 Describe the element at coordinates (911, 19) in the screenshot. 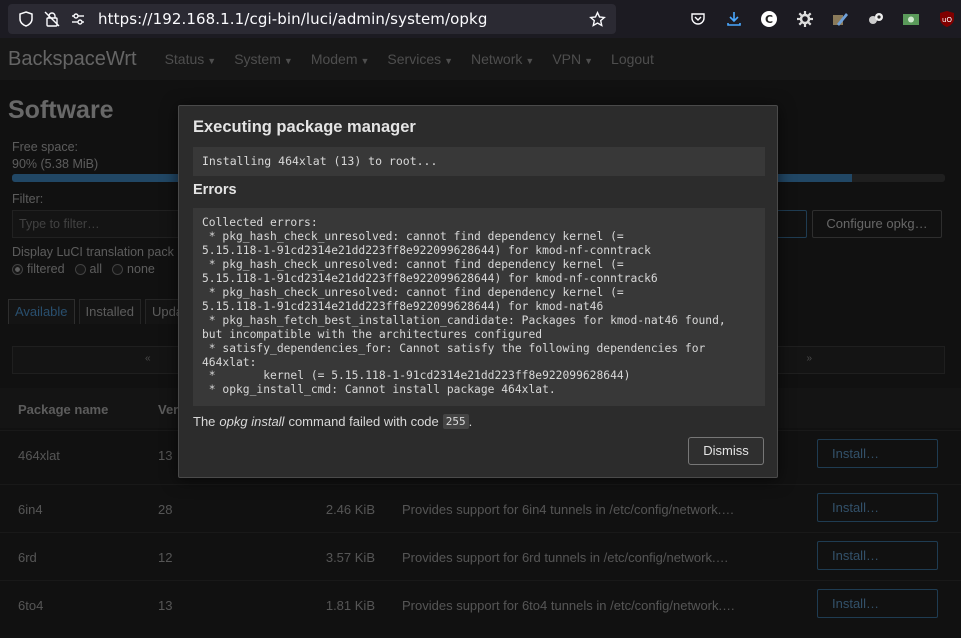

I see `money-extension-icon` at that location.